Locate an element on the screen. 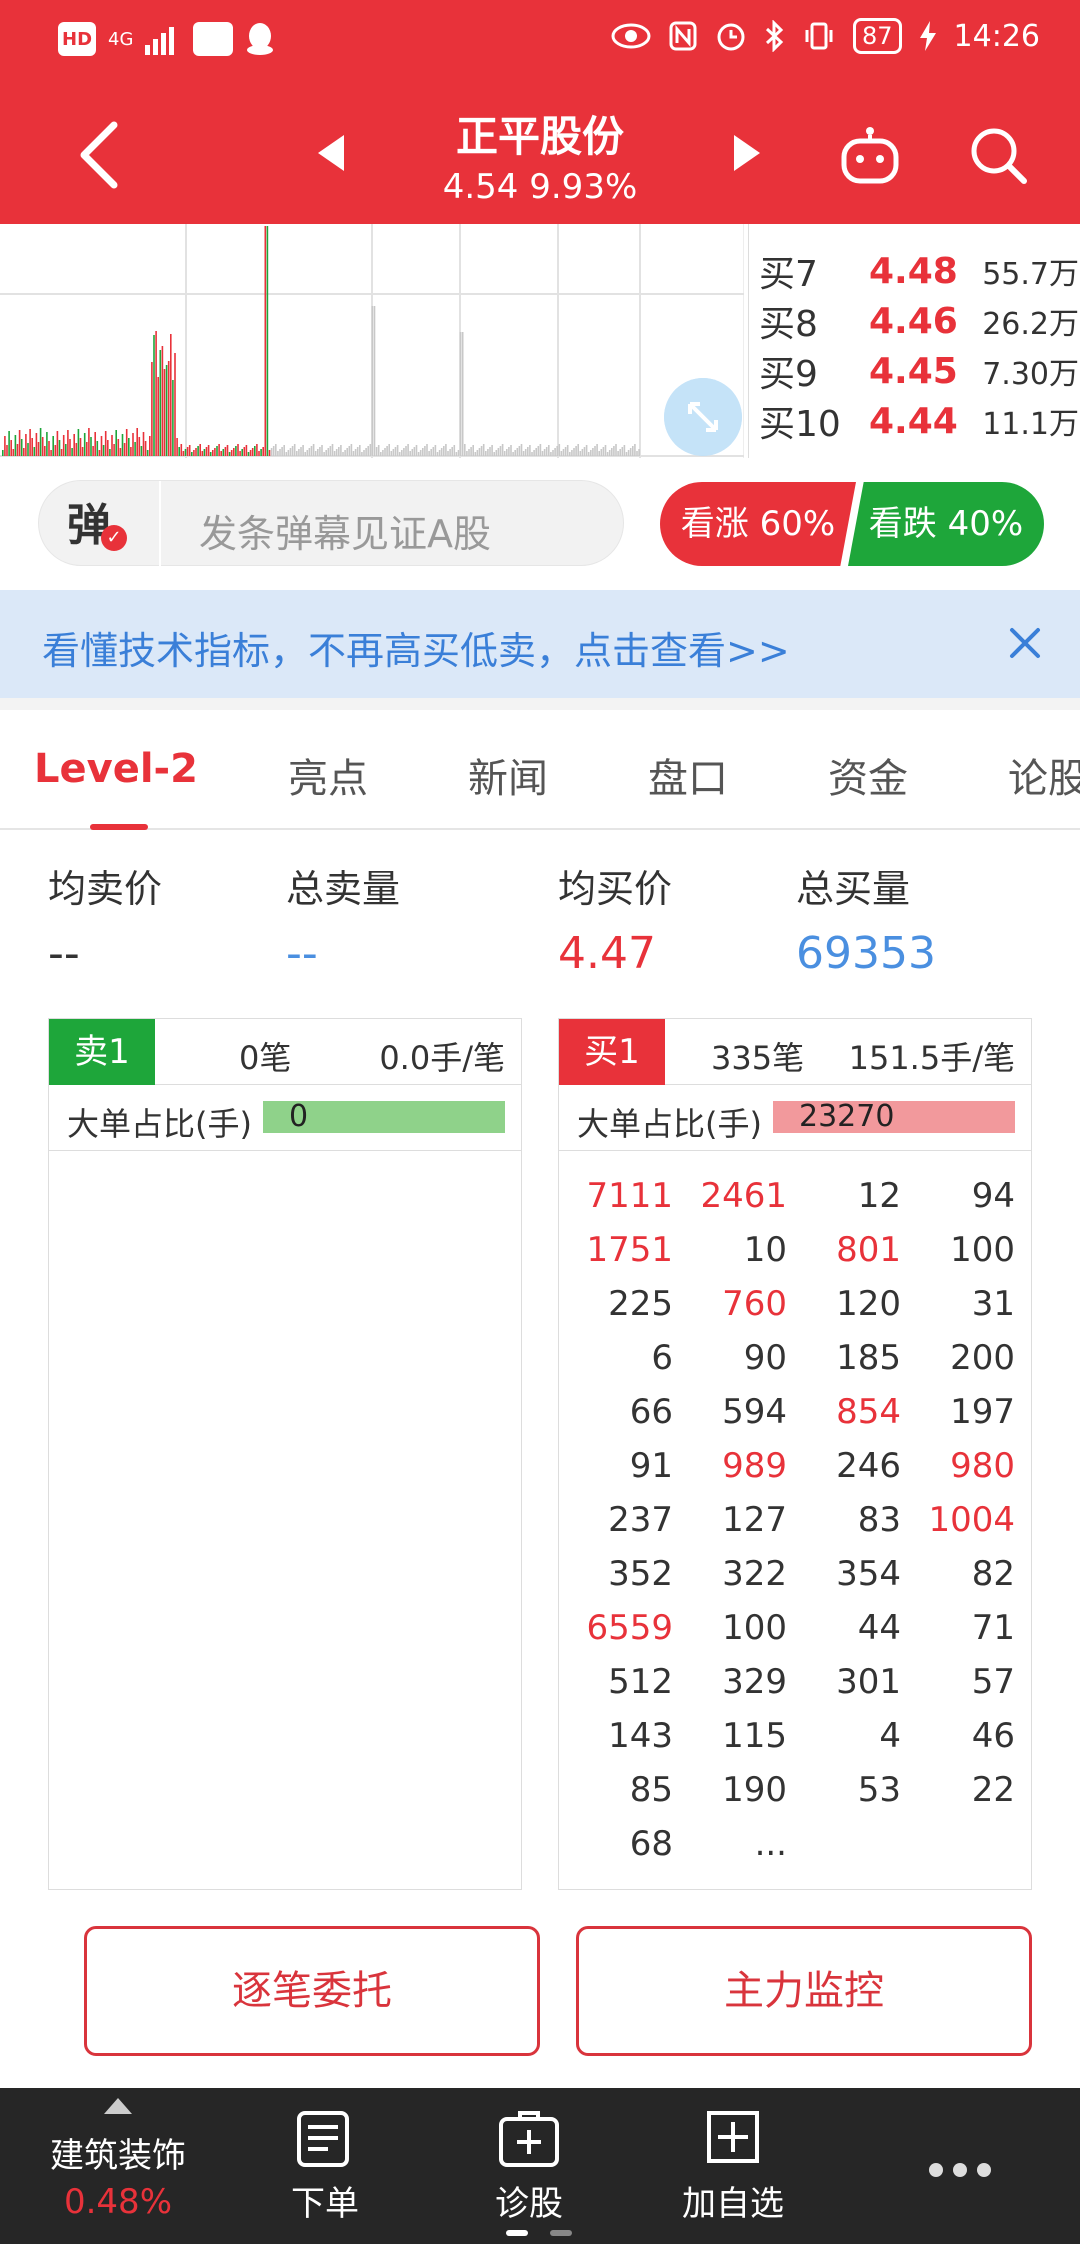  order-icon is located at coordinates (323, 2139).